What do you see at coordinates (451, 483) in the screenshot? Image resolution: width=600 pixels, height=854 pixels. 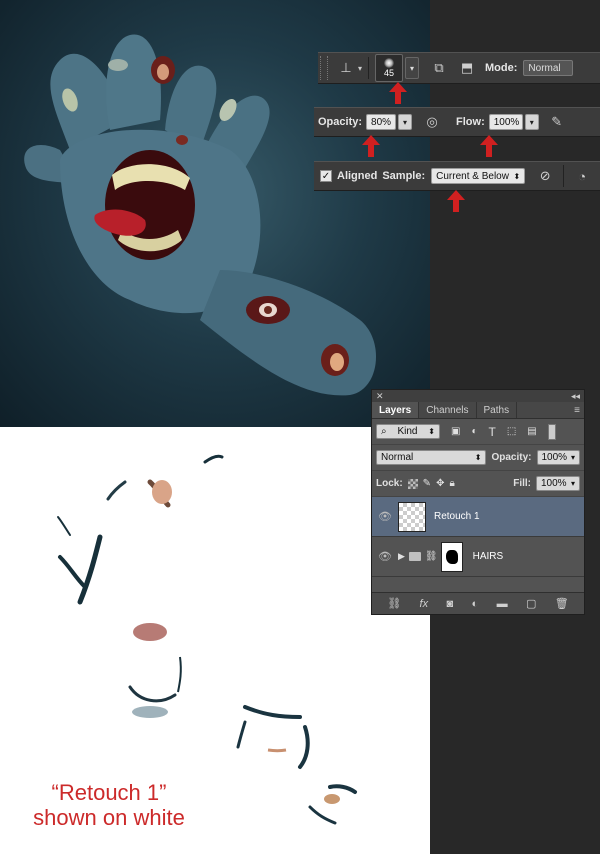 I see `lock-all-icon: 🔒︎` at bounding box center [451, 483].